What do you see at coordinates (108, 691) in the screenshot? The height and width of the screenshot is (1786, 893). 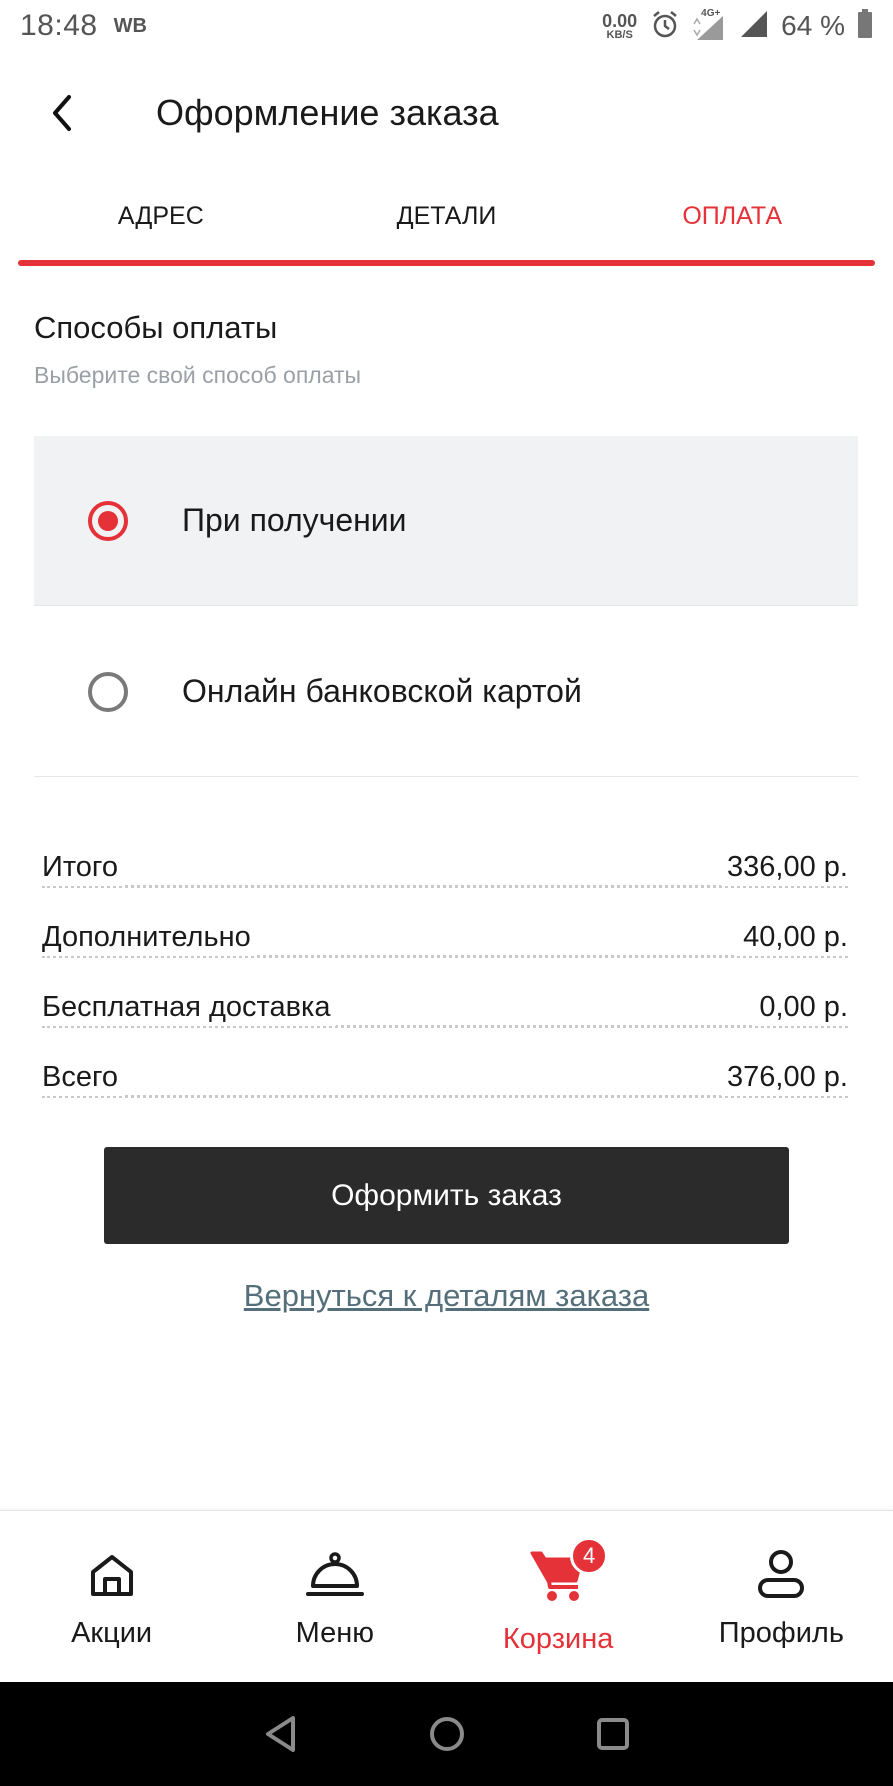 I see `radio-unselected` at bounding box center [108, 691].